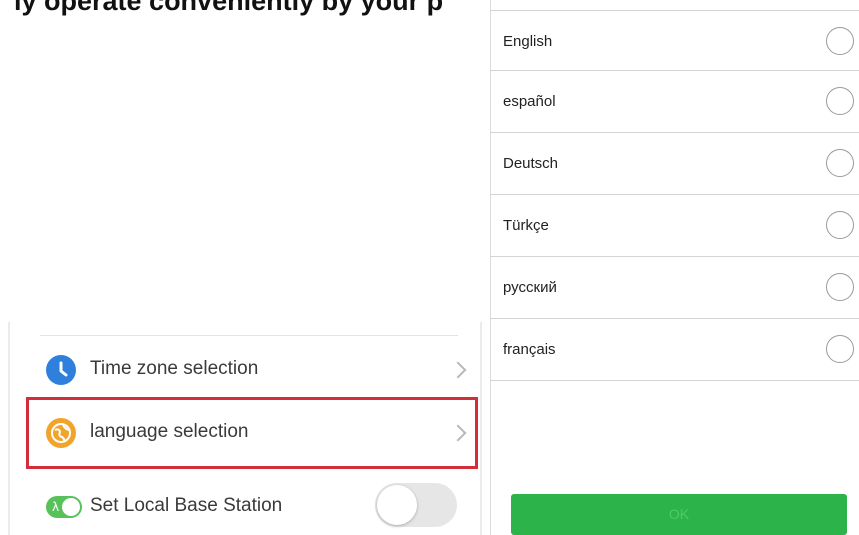 This screenshot has height=535, width=859. What do you see at coordinates (531, 163) in the screenshot?
I see `language-label: Deutsch` at bounding box center [531, 163].